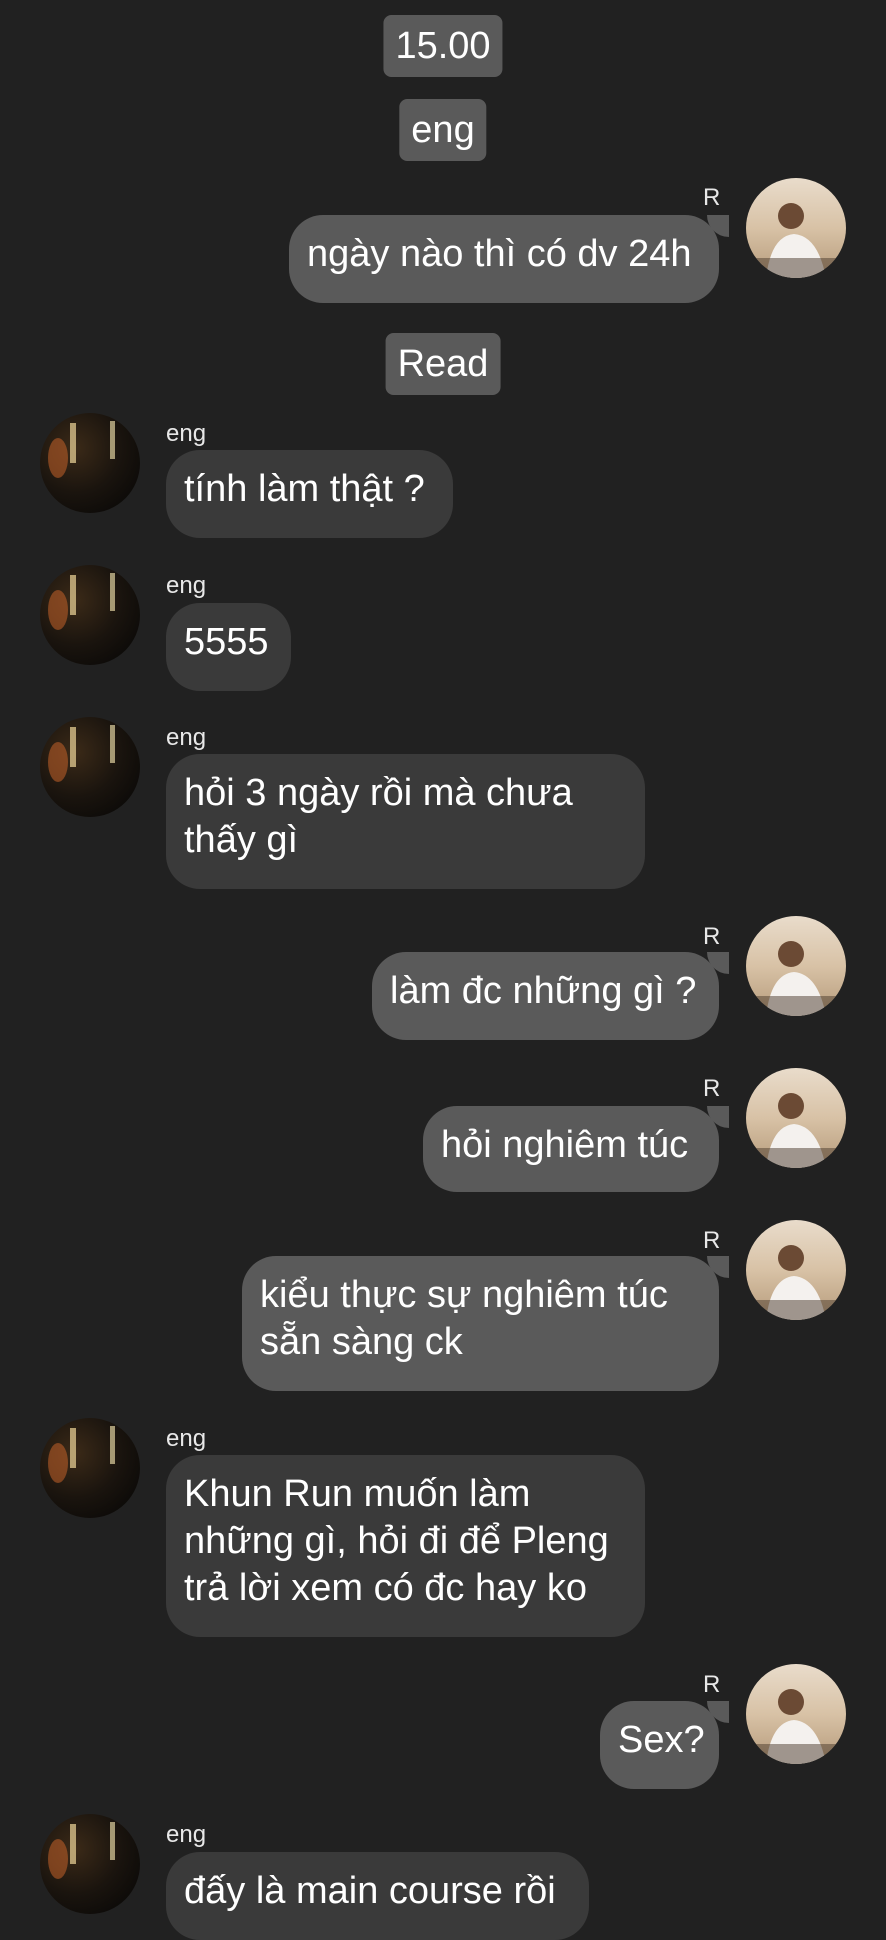  Describe the element at coordinates (370, 1891) in the screenshot. I see `message-text: đấy là main course rồi` at that location.